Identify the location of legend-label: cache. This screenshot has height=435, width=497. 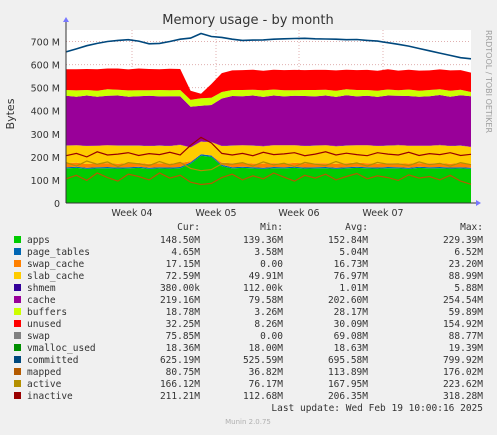
(41, 300).